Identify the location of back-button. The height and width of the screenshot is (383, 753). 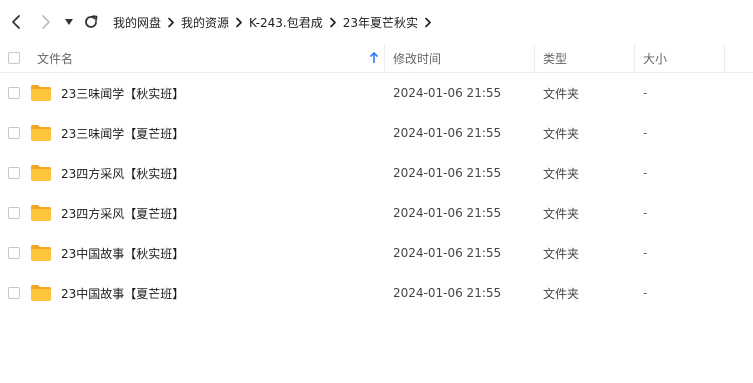
(16, 22).